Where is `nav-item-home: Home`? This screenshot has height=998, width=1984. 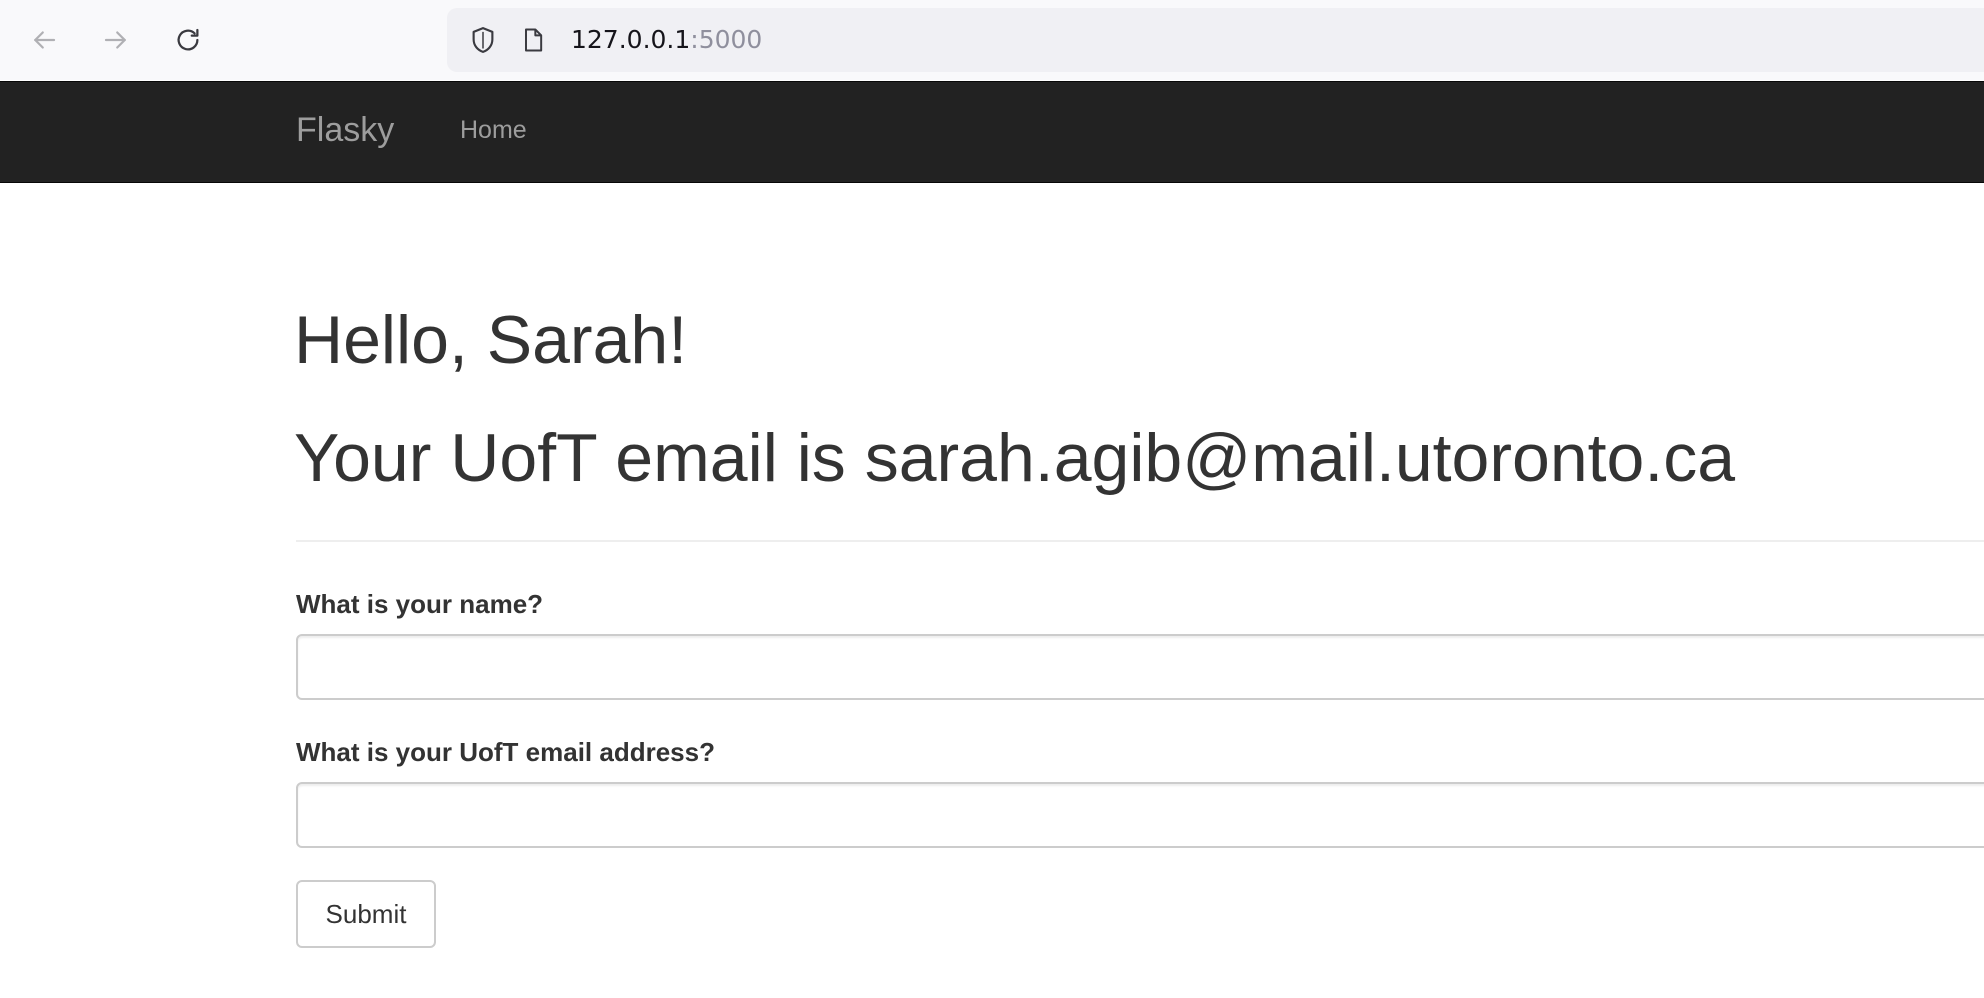
nav-item-home: Home is located at coordinates (493, 130).